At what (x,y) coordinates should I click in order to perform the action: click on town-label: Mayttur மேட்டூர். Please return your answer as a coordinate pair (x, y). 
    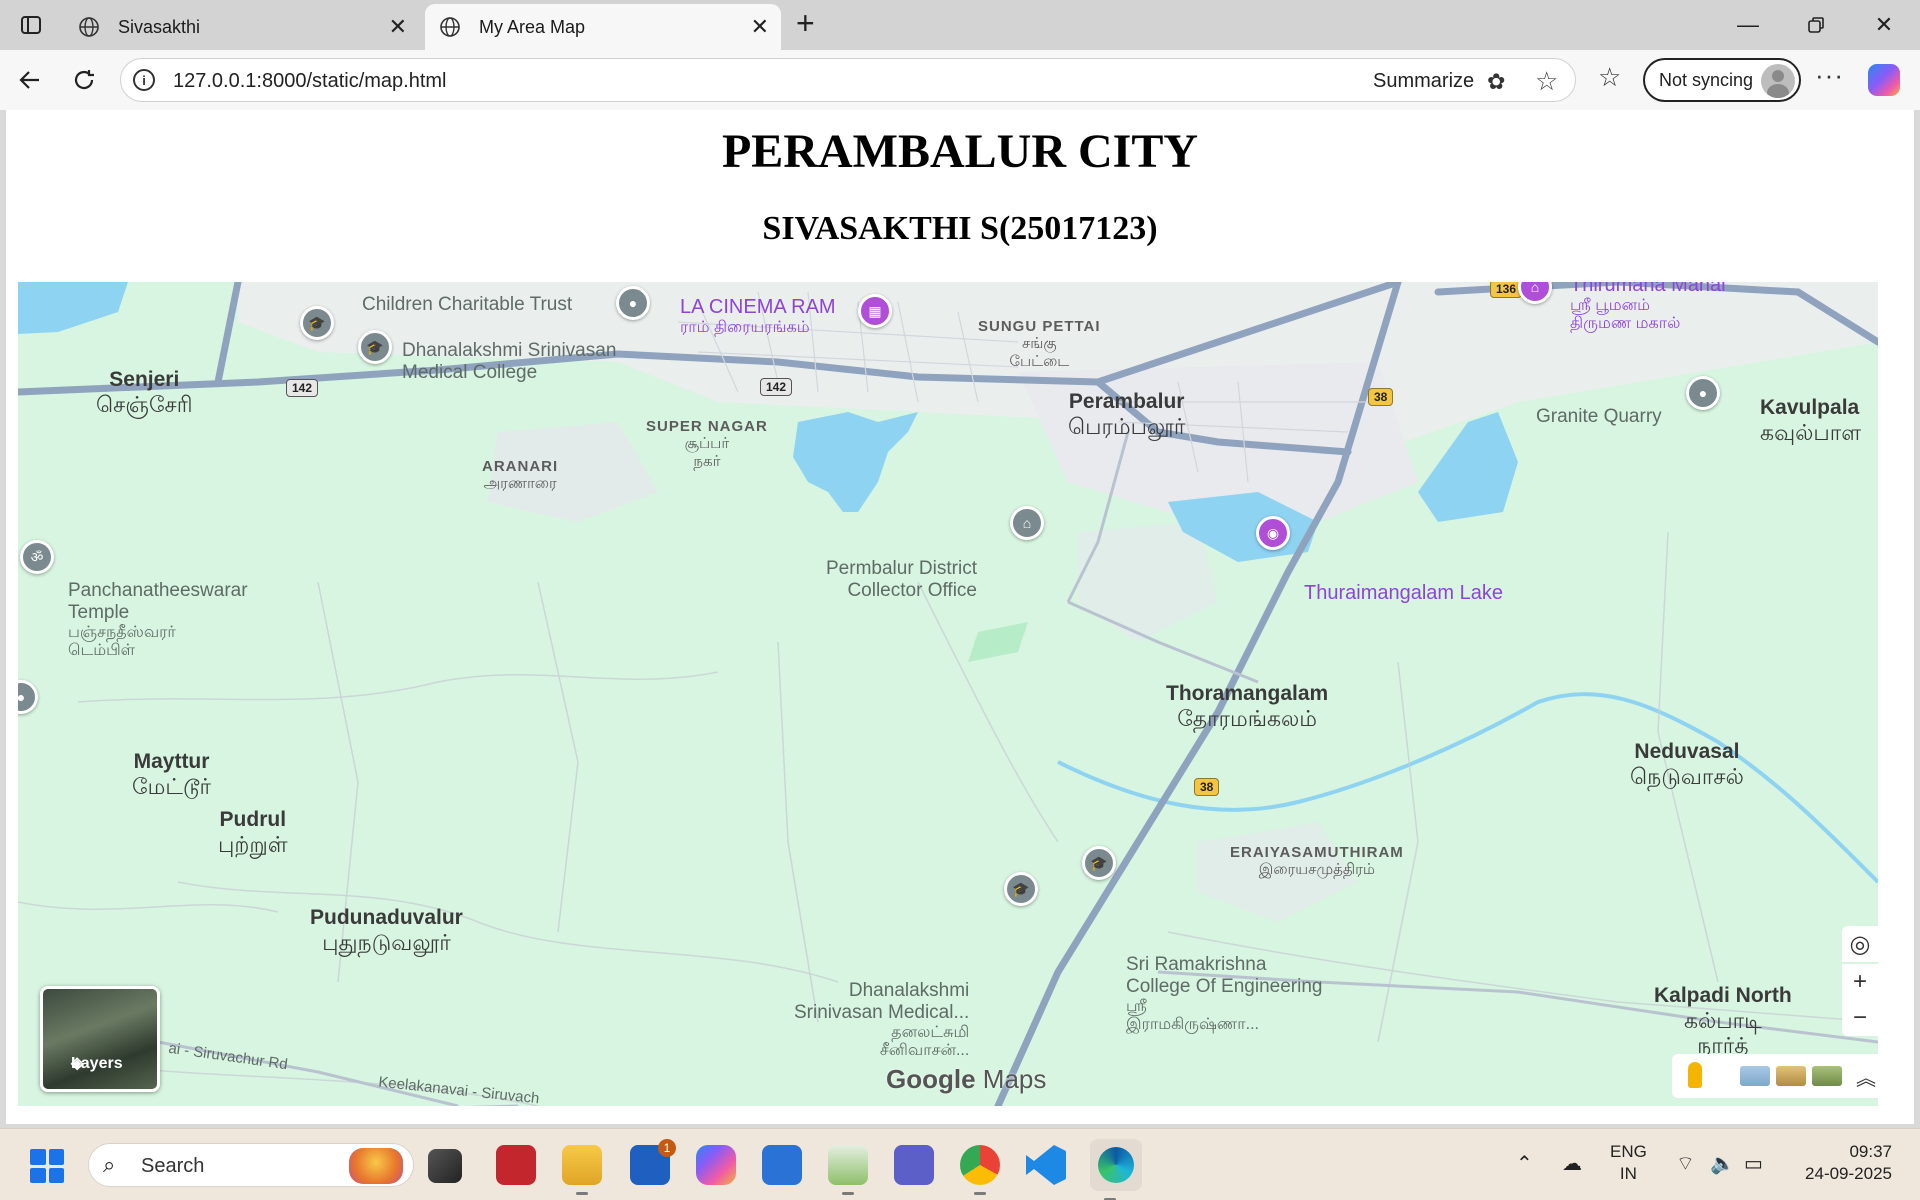
    Looking at the image, I should click on (171, 774).